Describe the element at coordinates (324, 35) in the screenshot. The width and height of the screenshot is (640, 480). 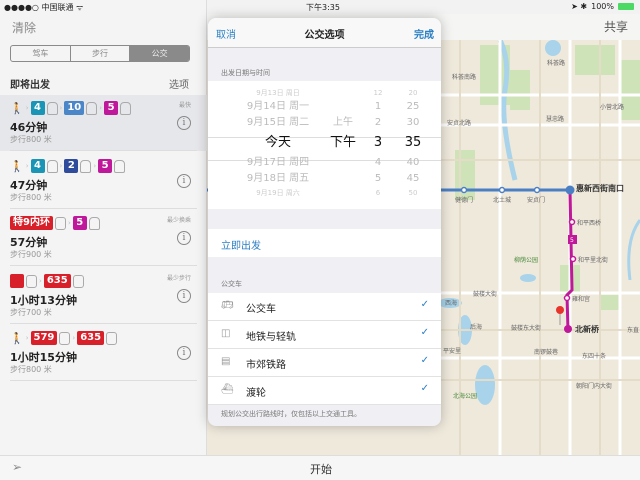
I see `popover-title: 公交选项` at that location.